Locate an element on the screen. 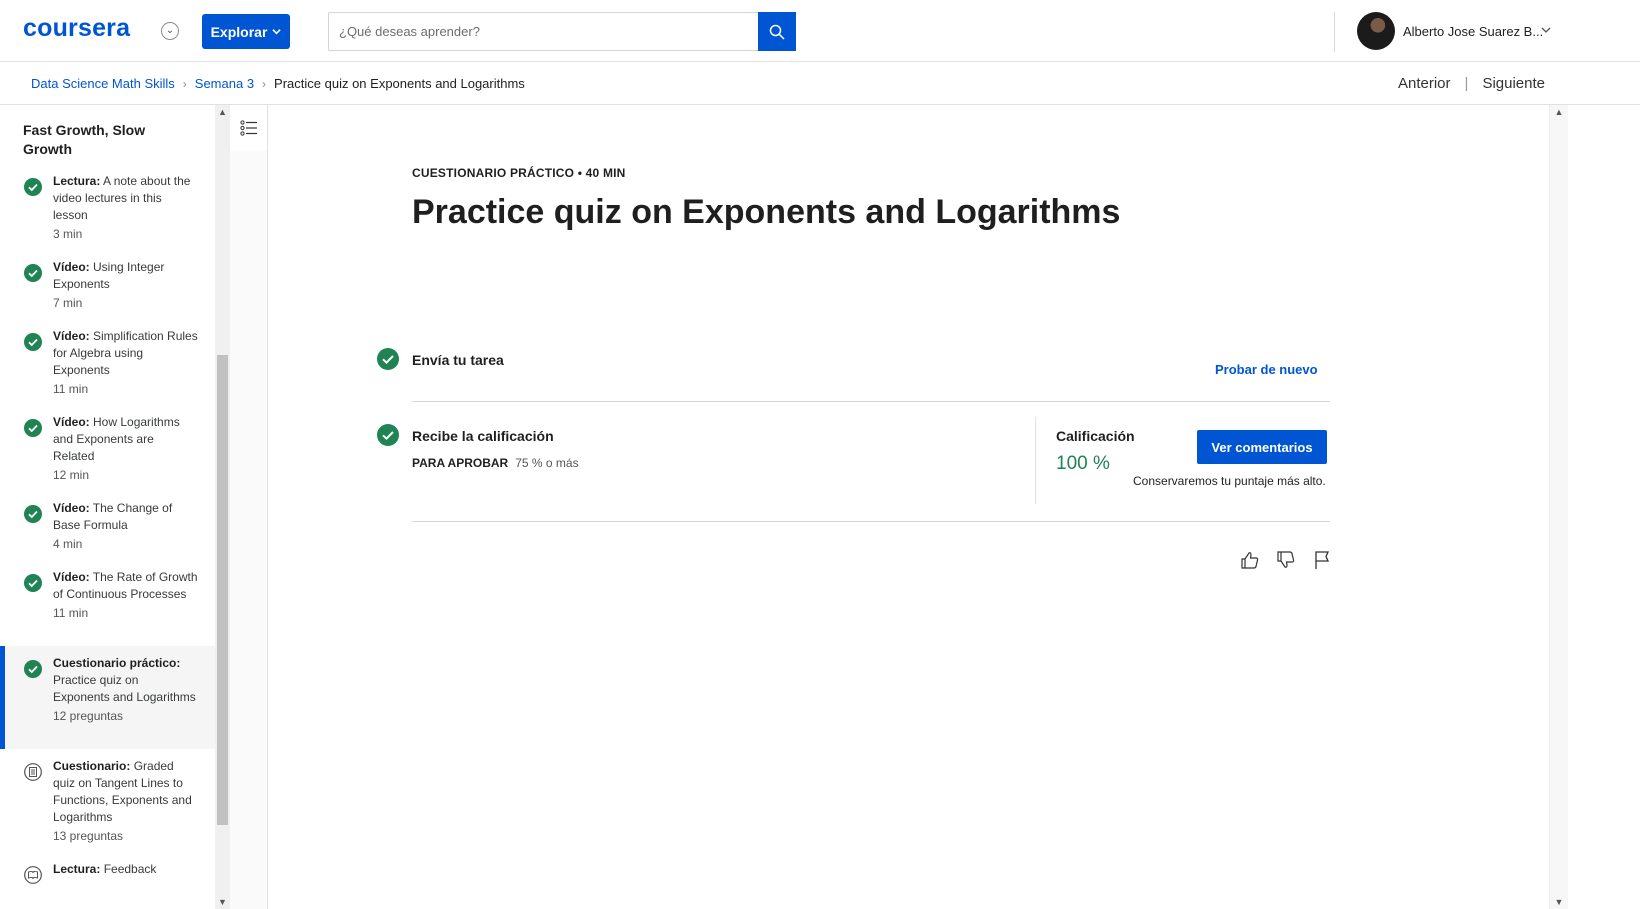 The height and width of the screenshot is (909, 1640). like-button is located at coordinates (1250, 560).